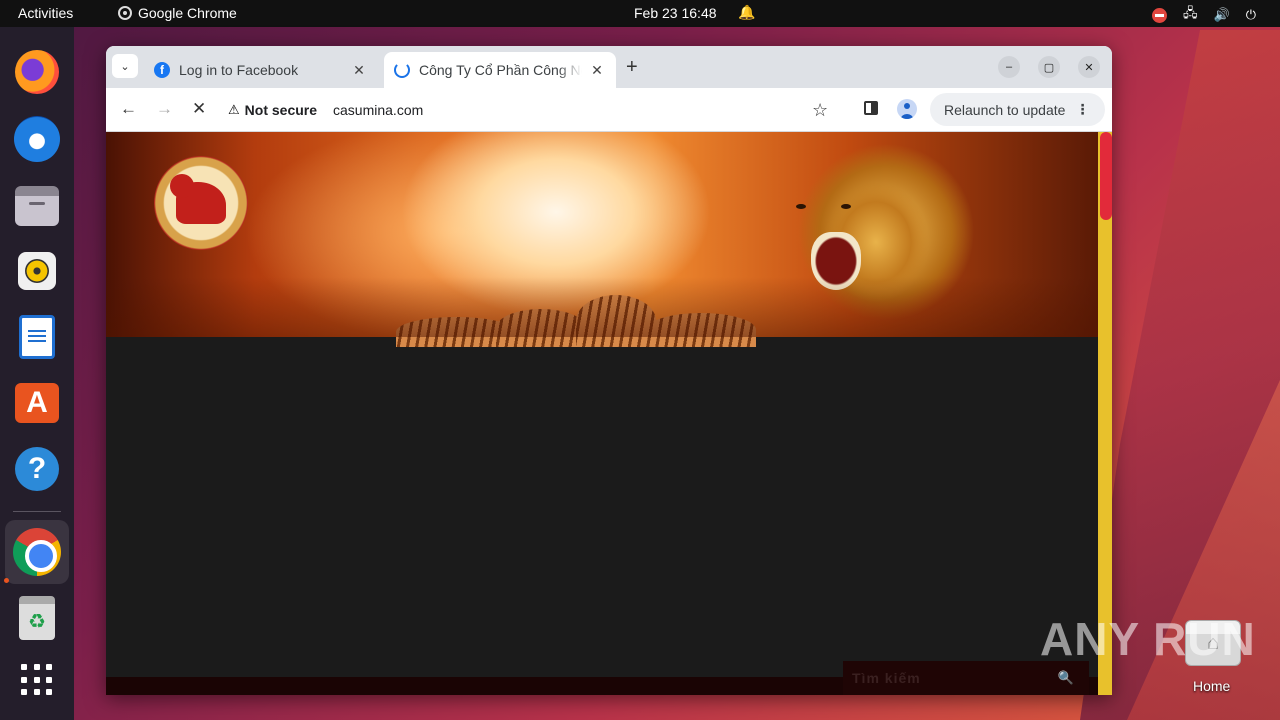 This screenshot has width=1280, height=720. I want to click on notification-bell-icon: 🔔, so click(747, 12).